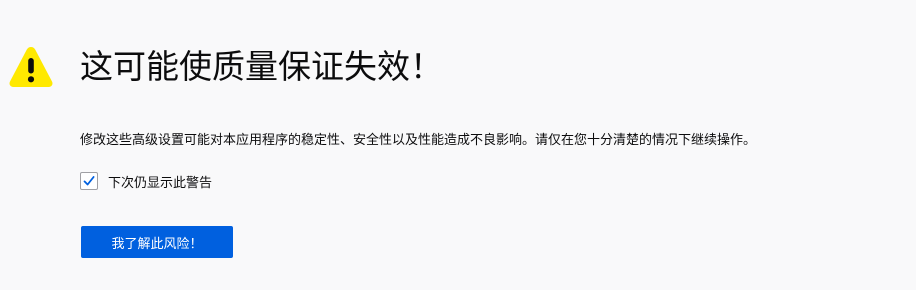  Describe the element at coordinates (160, 183) in the screenshot. I see `show-warning-checkbox-label: 下次仍显示此警告` at that location.